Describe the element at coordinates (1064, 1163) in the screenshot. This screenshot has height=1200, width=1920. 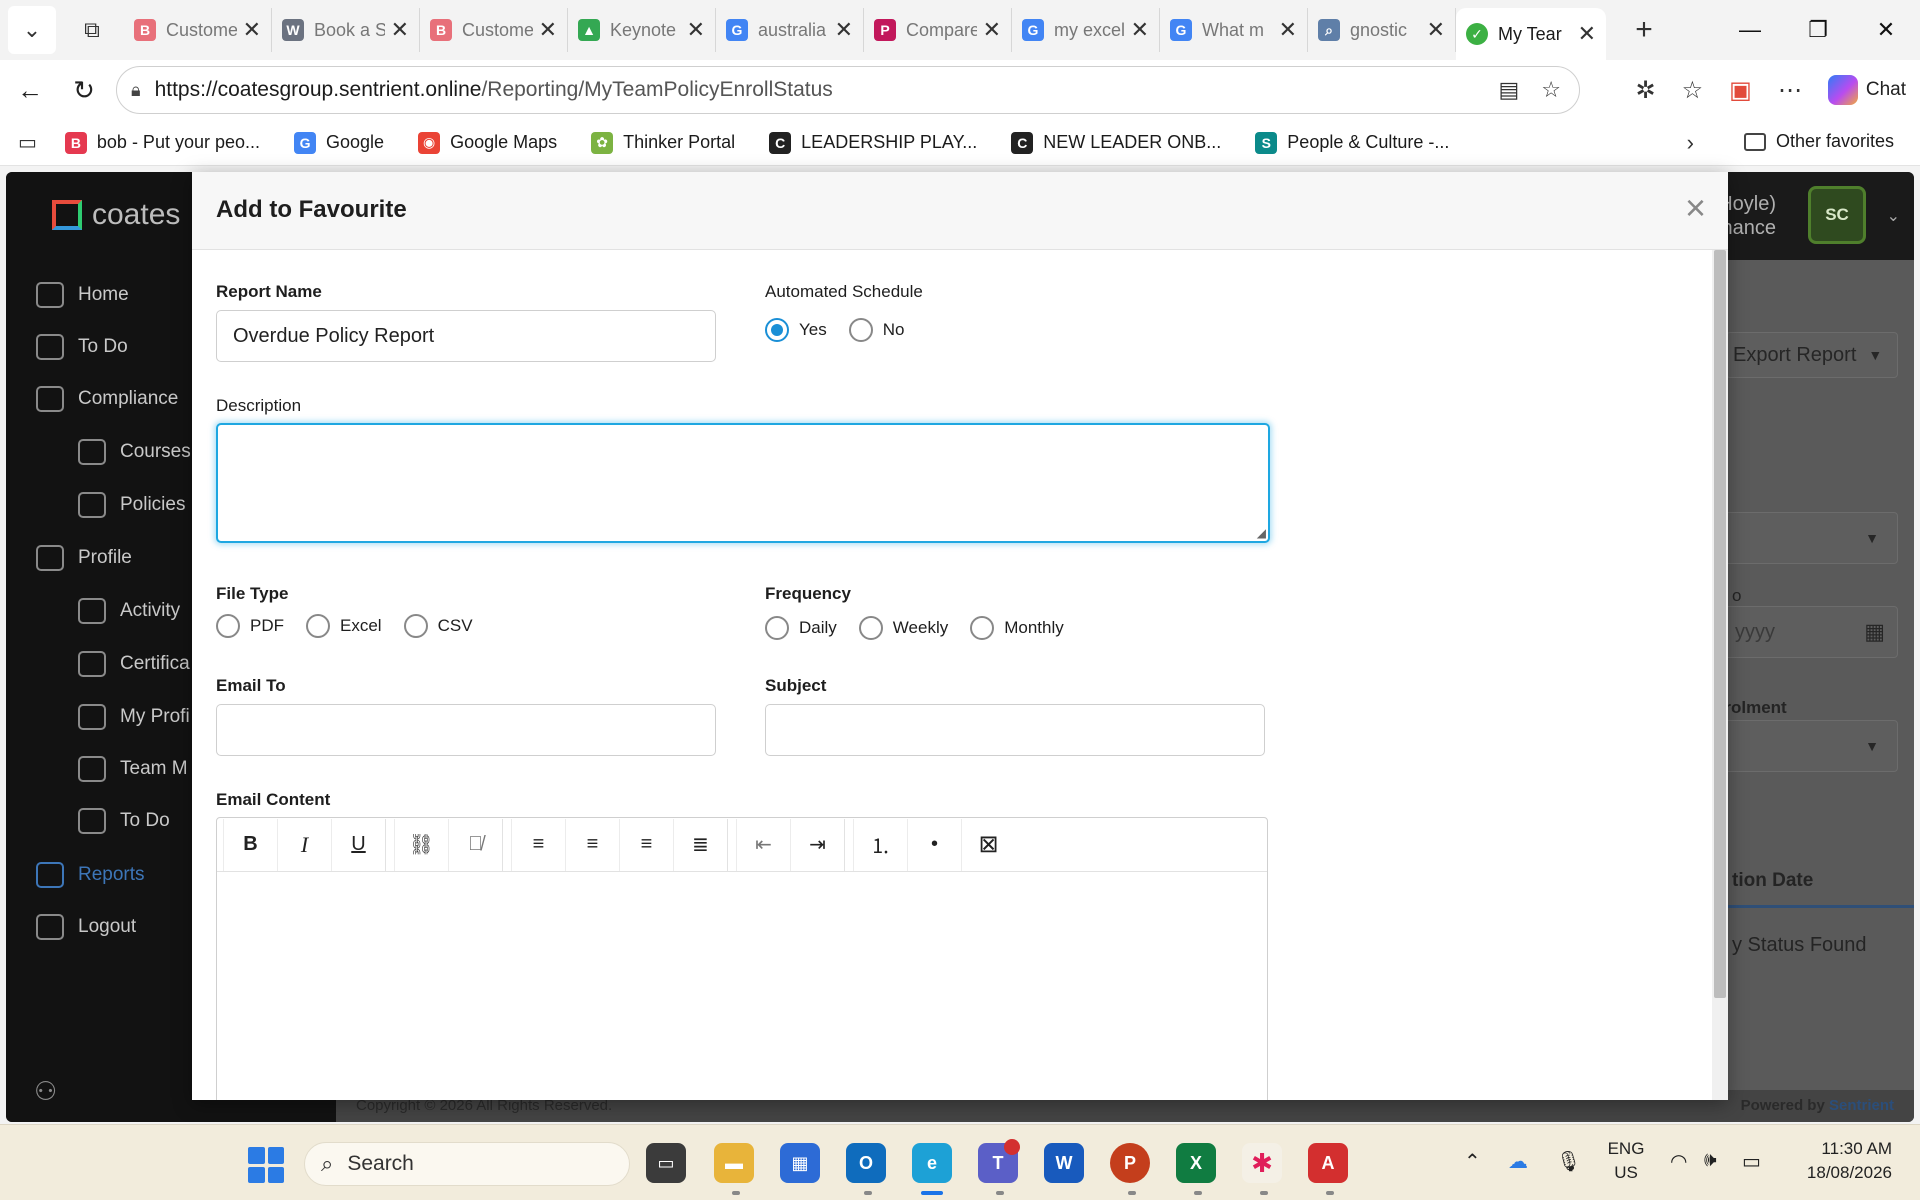
I see `word-icon: W` at that location.